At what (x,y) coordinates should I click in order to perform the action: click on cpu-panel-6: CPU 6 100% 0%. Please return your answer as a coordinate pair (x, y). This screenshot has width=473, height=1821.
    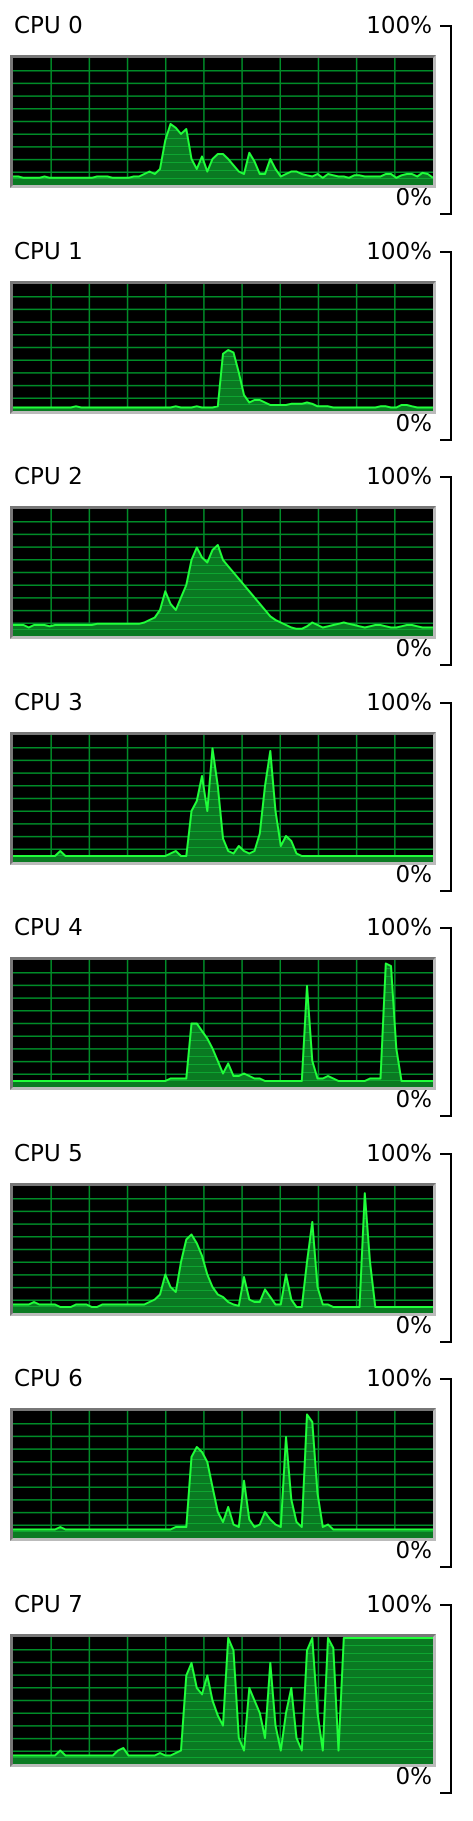
    Looking at the image, I should click on (236, 1465).